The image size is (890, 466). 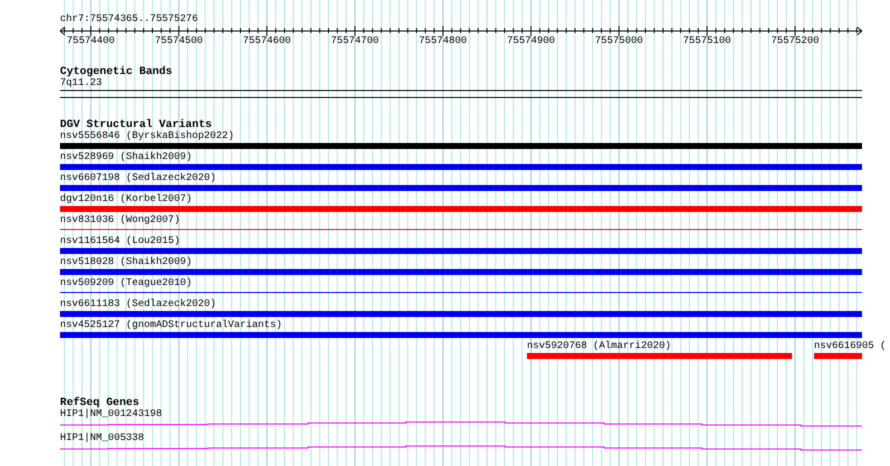 What do you see at coordinates (461, 179) in the screenshot?
I see `variant-label: nsv6607198 (Sedlazeck2020)` at bounding box center [461, 179].